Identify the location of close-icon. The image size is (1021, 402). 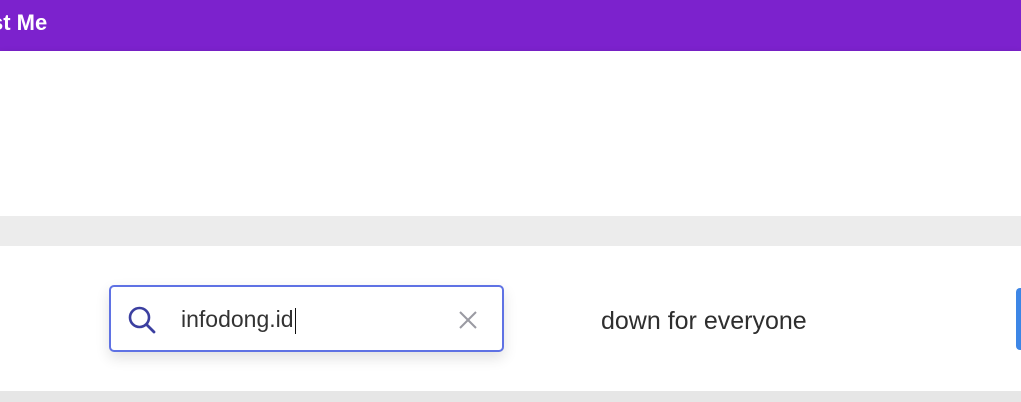
(468, 320).